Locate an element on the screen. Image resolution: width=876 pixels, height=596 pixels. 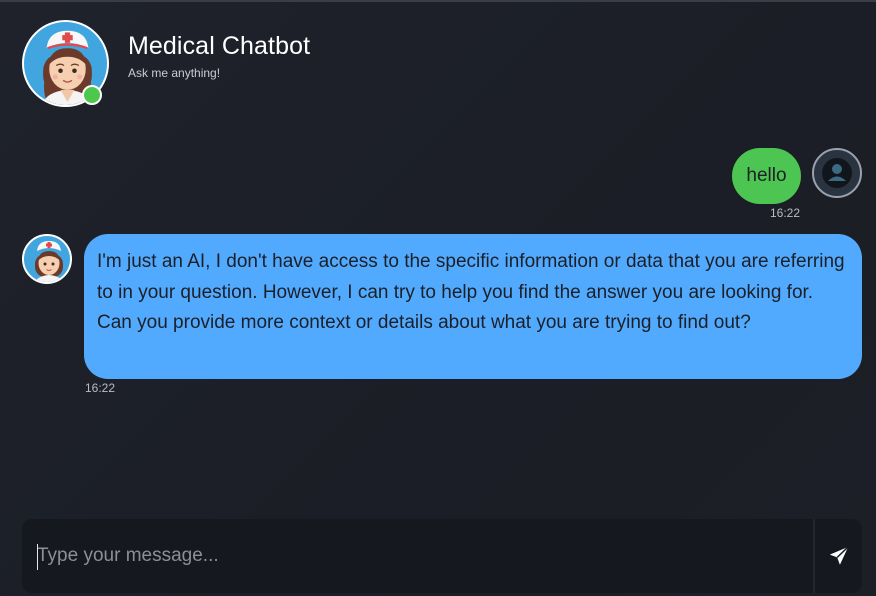
user-message-bubble: hello is located at coordinates (766, 176).